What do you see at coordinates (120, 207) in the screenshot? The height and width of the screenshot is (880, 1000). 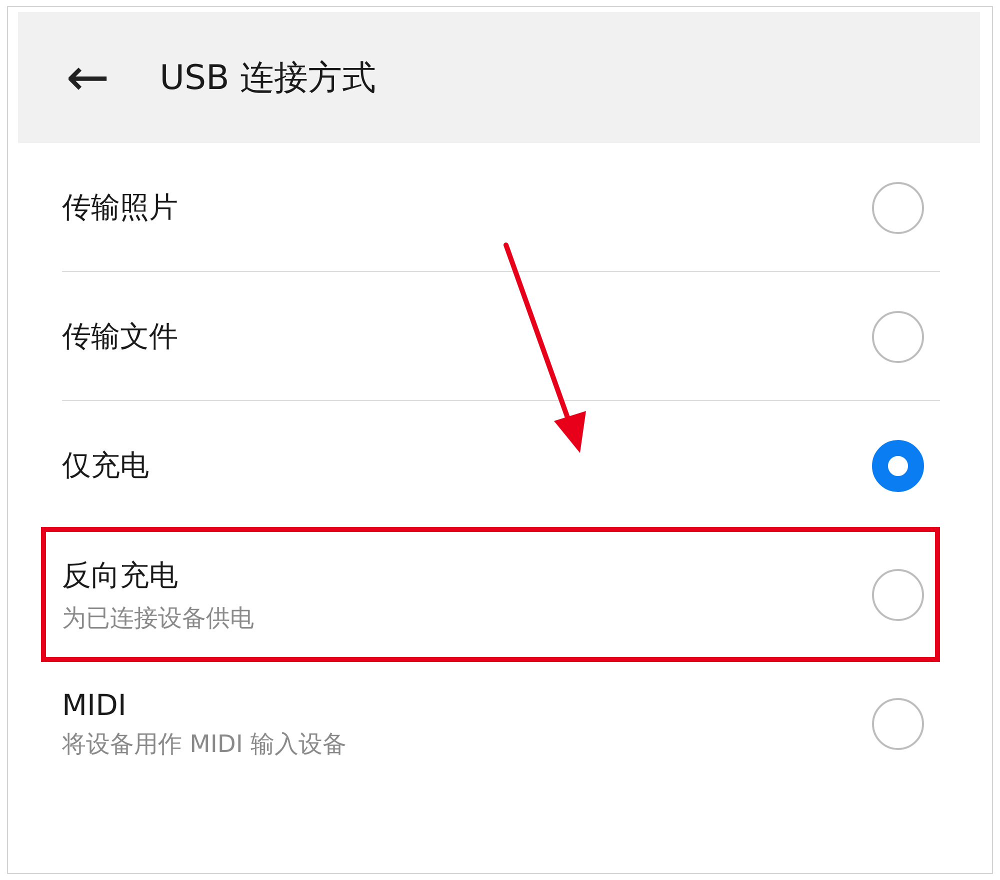 I see `option-label: 传输照片` at bounding box center [120, 207].